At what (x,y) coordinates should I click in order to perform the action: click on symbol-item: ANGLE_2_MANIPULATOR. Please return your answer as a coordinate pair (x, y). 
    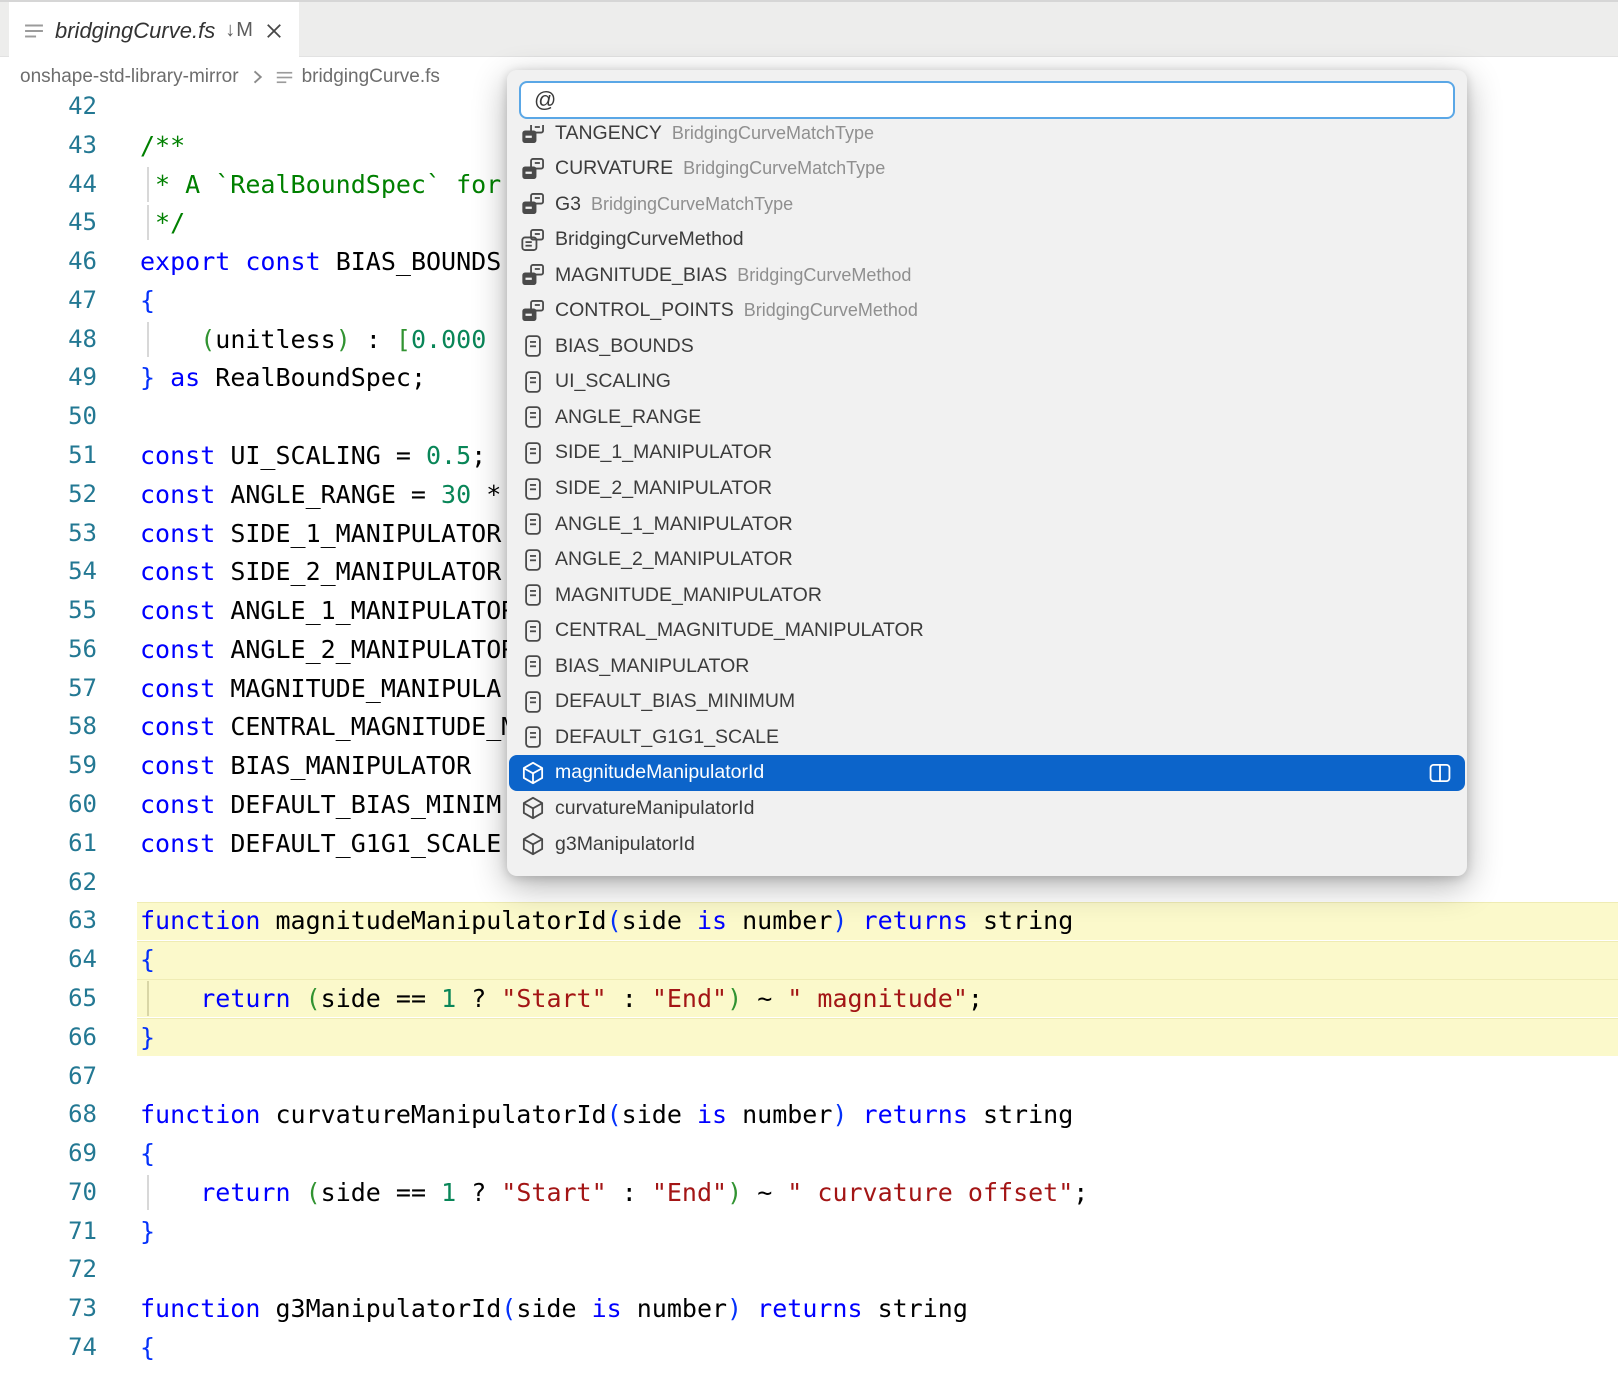
    Looking at the image, I should click on (987, 560).